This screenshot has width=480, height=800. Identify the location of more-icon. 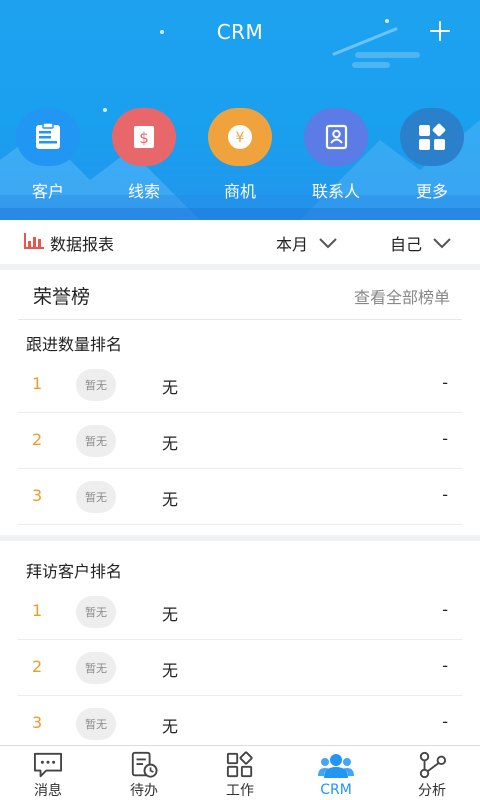
(432, 137).